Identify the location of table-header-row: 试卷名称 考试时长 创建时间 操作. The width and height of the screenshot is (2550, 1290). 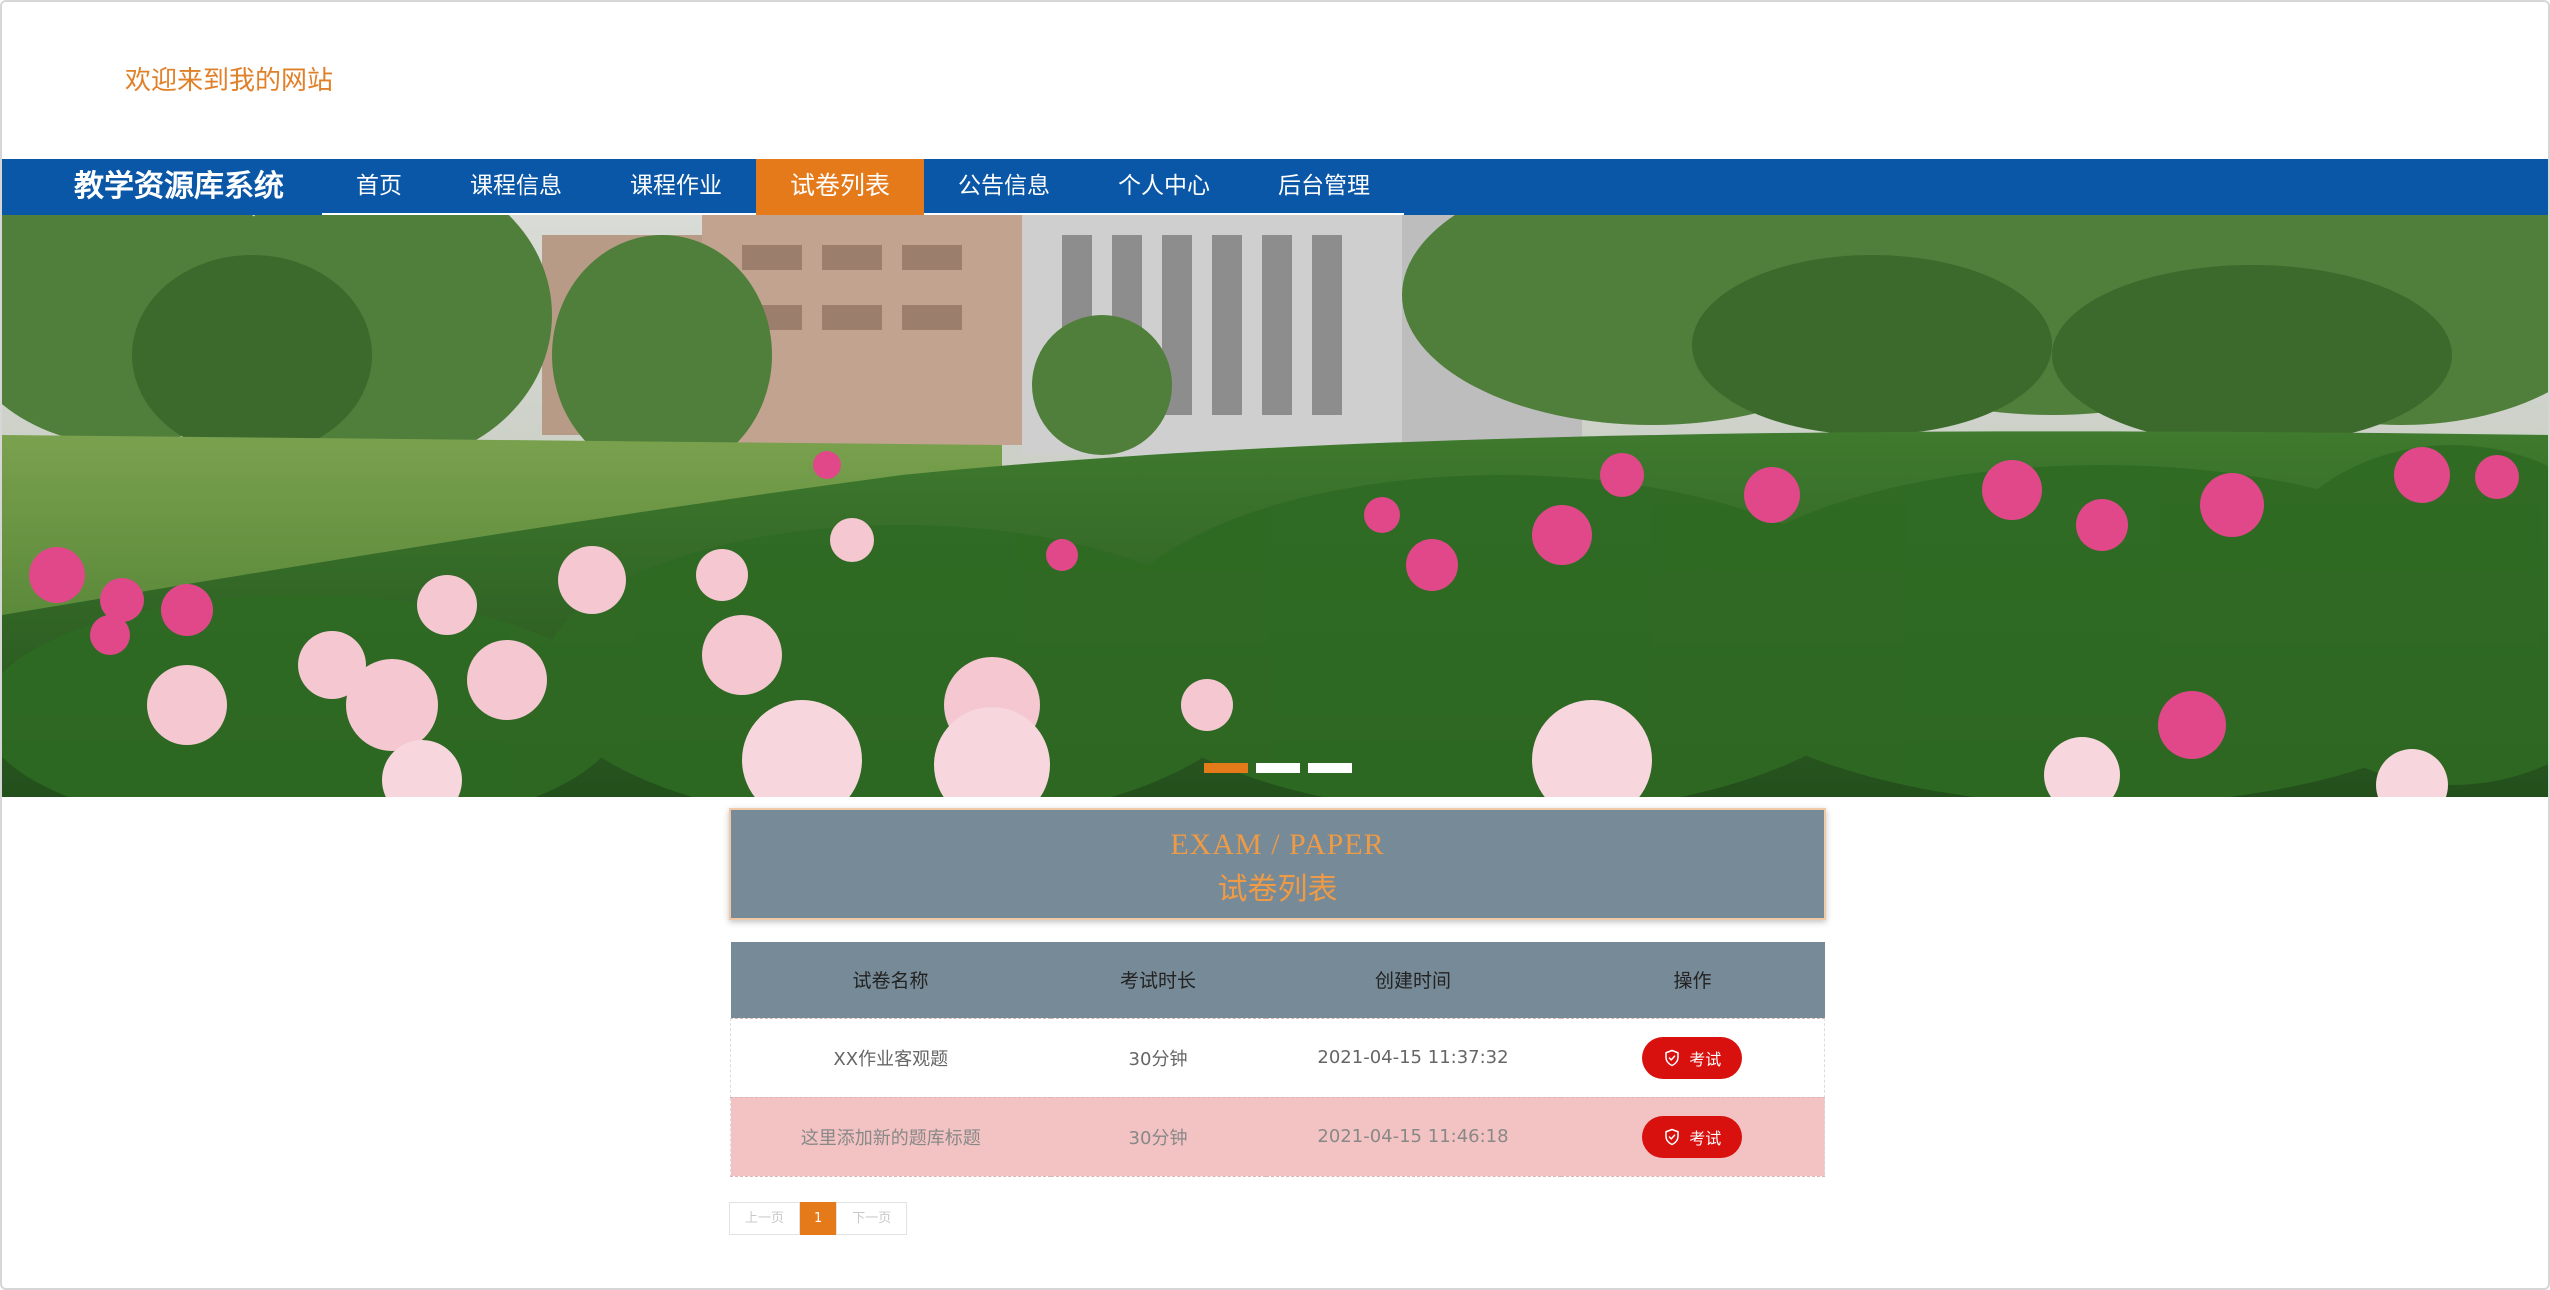
(1277, 980).